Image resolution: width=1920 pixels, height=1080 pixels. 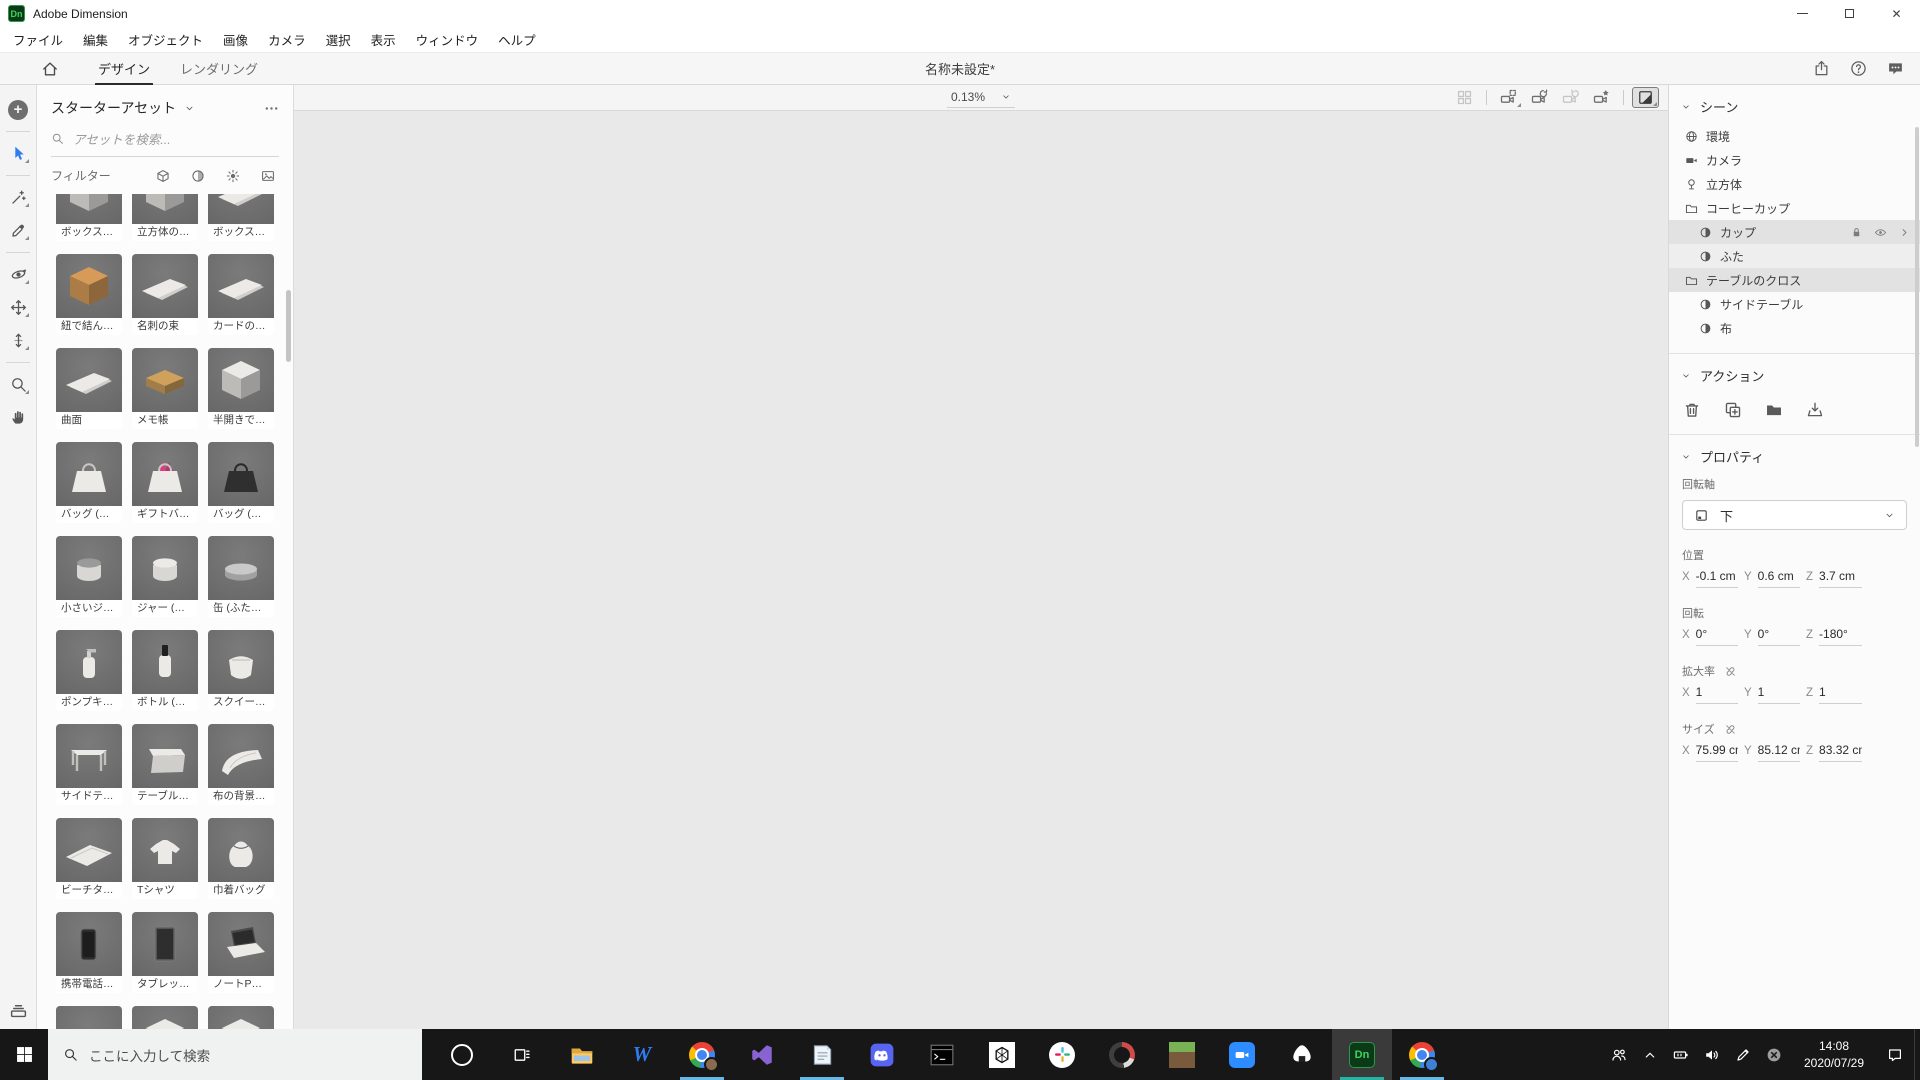 What do you see at coordinates (447, 39) in the screenshot?
I see `menu-item-7: ウィンドウ` at bounding box center [447, 39].